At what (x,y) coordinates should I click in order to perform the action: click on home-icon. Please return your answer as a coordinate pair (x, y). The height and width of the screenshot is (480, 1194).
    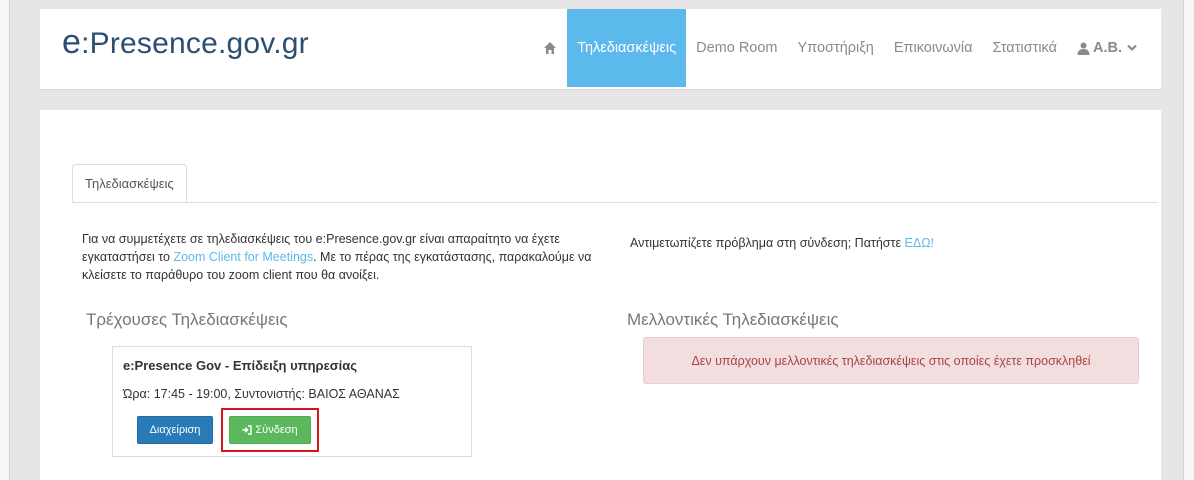
    Looking at the image, I should click on (550, 48).